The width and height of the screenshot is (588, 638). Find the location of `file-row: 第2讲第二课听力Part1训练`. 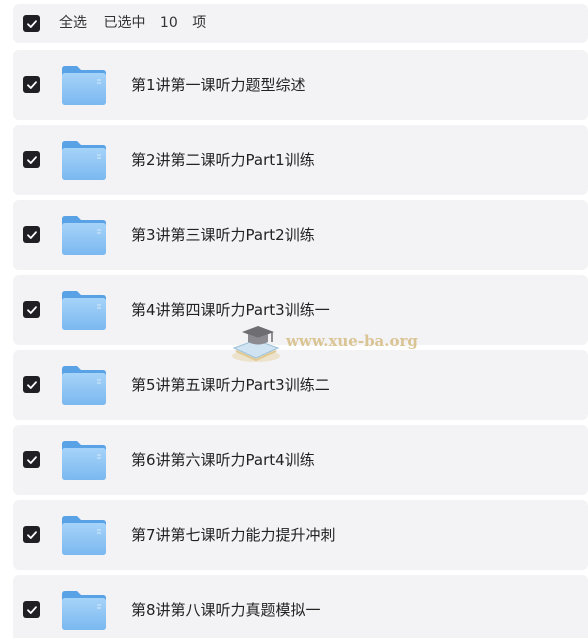

file-row: 第2讲第二课听力Part1训练 is located at coordinates (300, 160).